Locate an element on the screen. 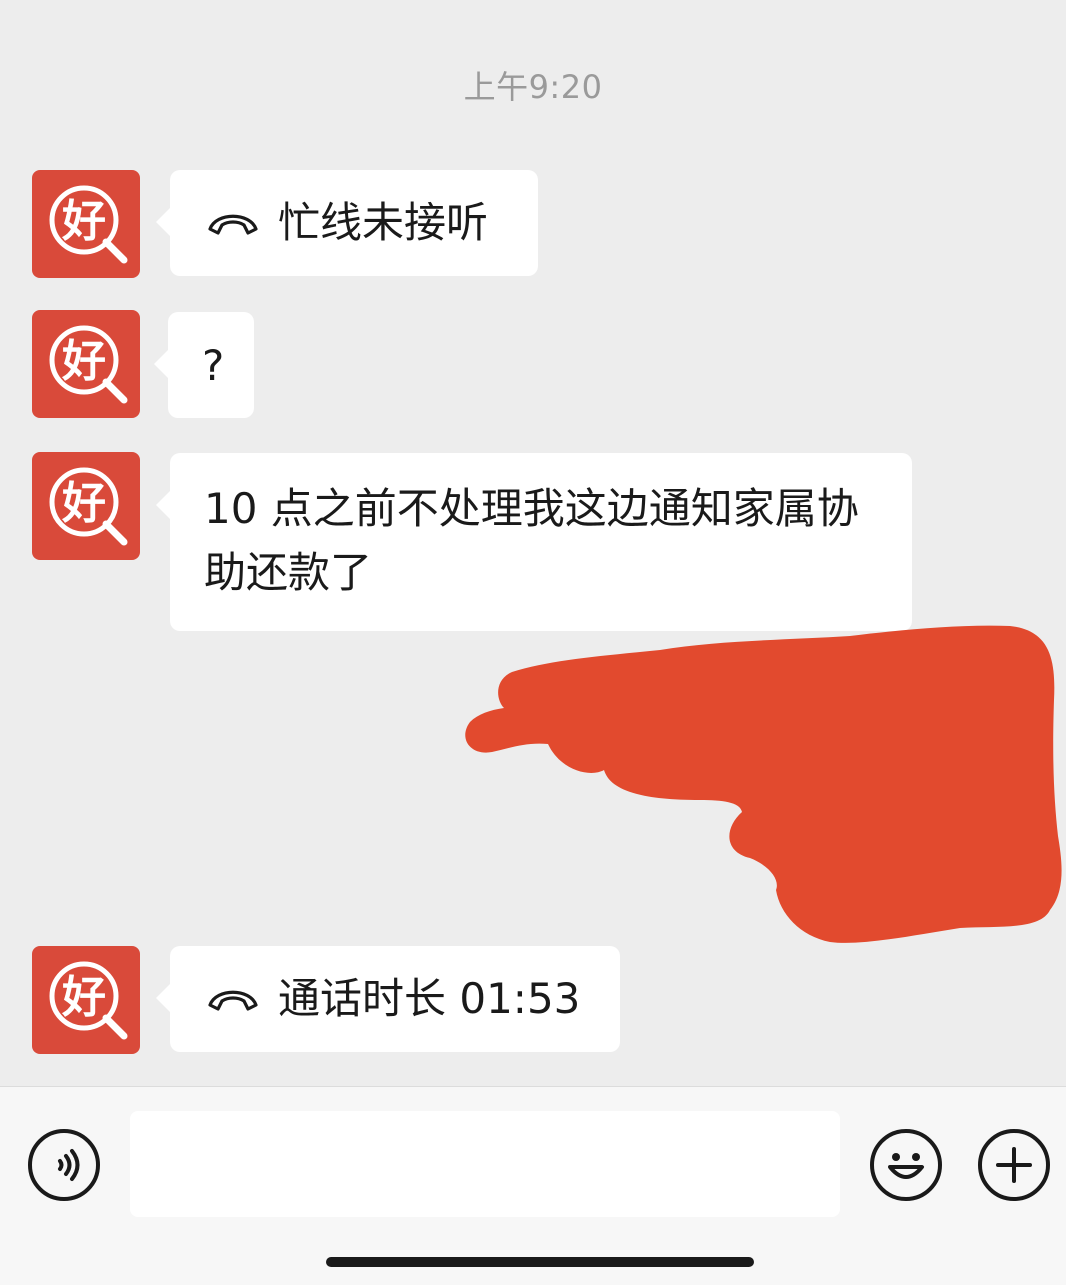  avatar-logo-text: 好 is located at coordinates (83, 997).